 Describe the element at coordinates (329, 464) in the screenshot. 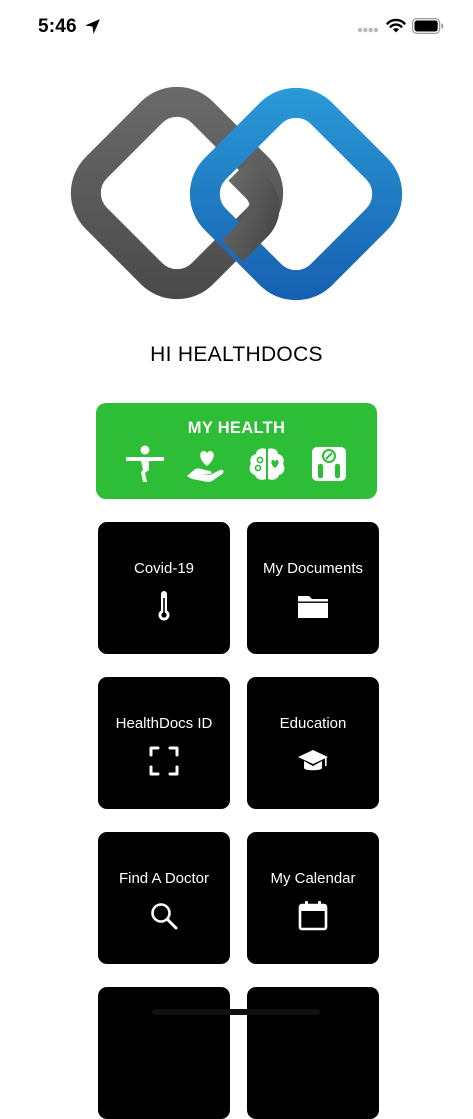

I see `scale-icon` at that location.